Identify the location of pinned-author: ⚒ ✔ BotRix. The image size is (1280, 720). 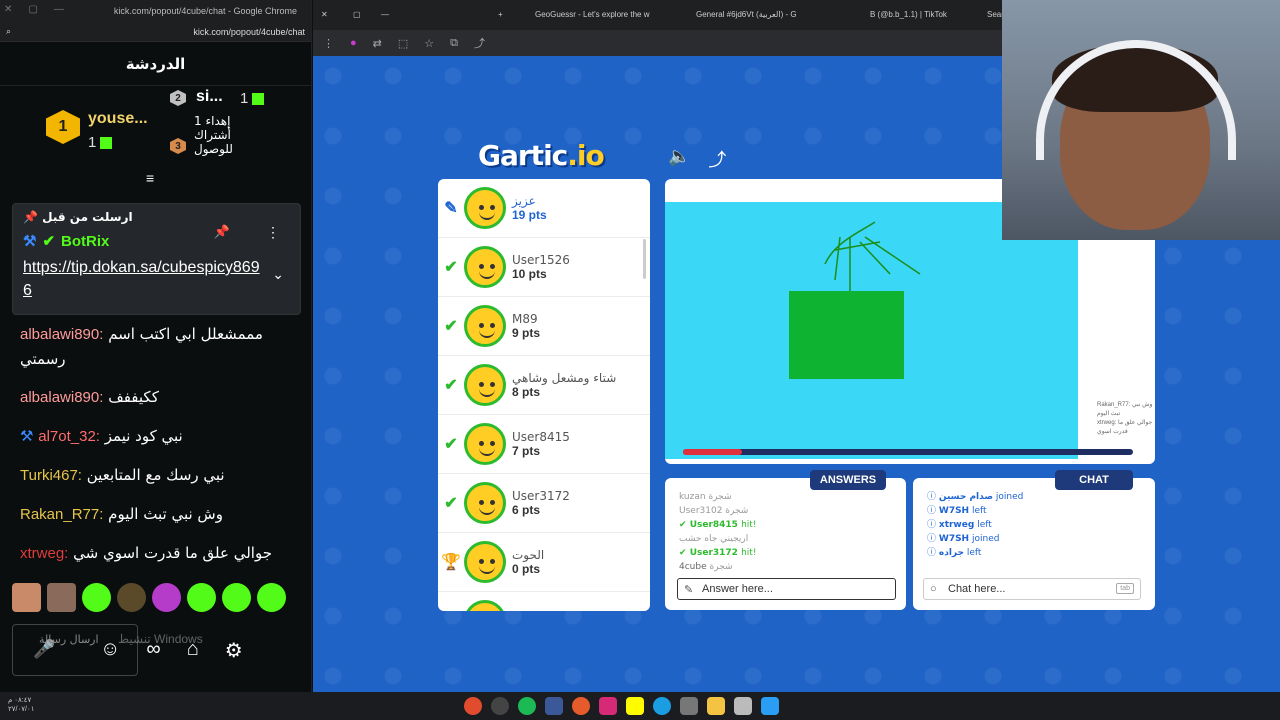
(156, 241).